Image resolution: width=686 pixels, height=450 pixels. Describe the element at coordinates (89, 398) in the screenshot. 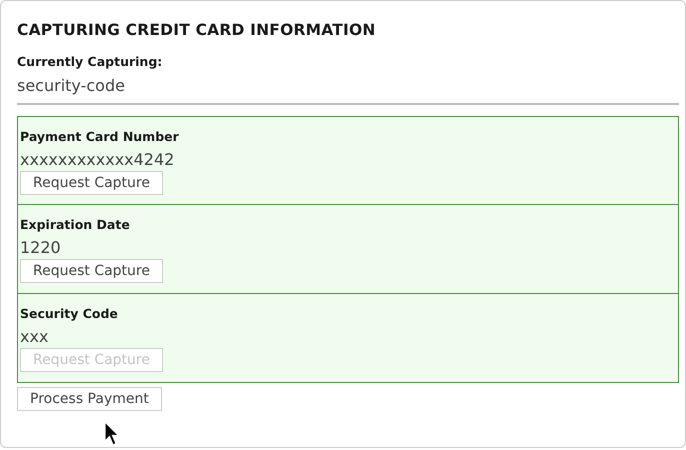

I see `process-payment-button: Process Payment` at that location.